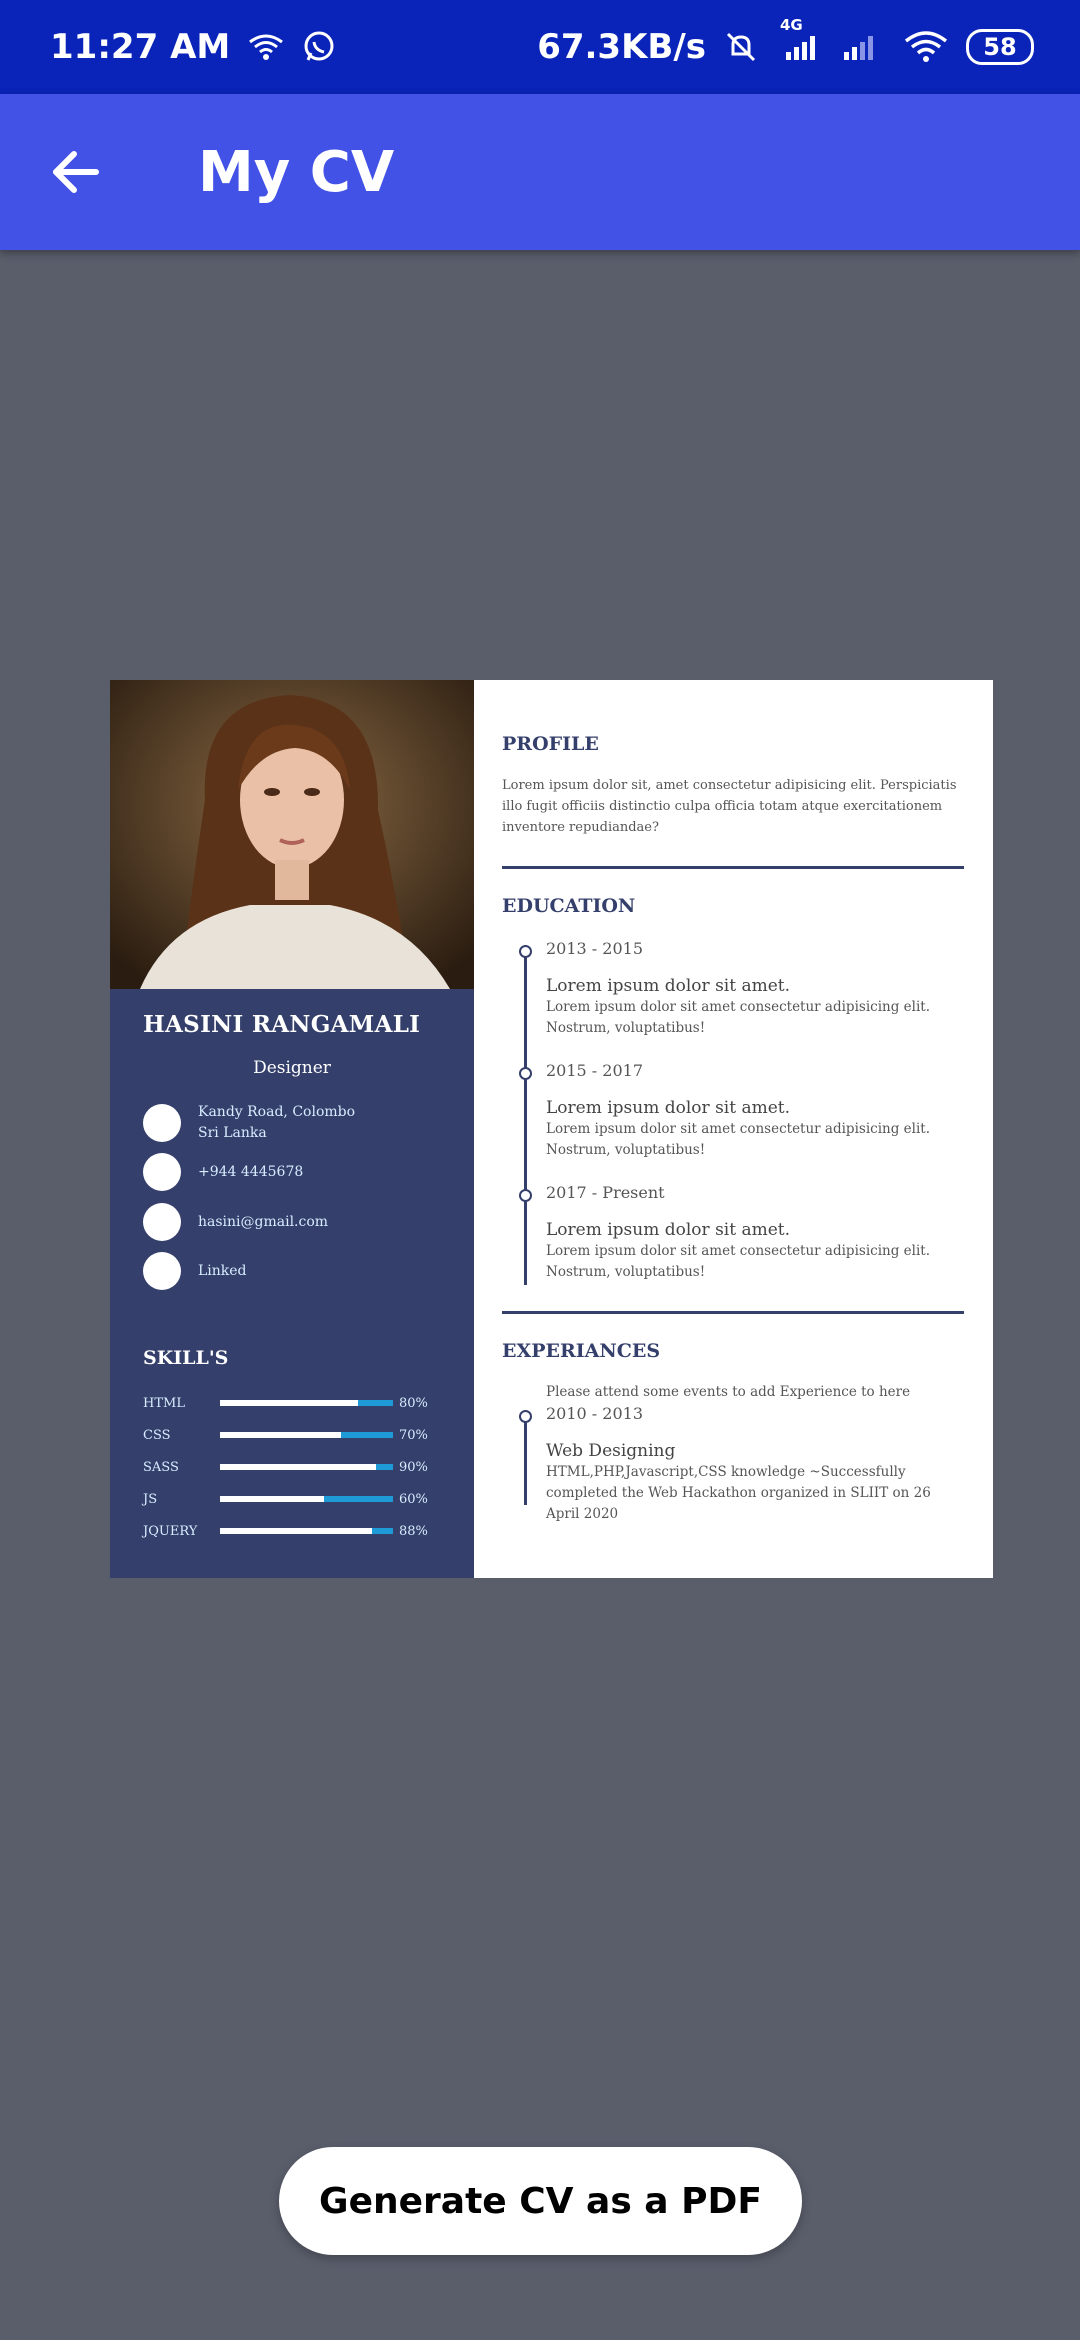 The height and width of the screenshot is (2340, 1080). What do you see at coordinates (157, 1435) in the screenshot?
I see `skill-name: CSS` at bounding box center [157, 1435].